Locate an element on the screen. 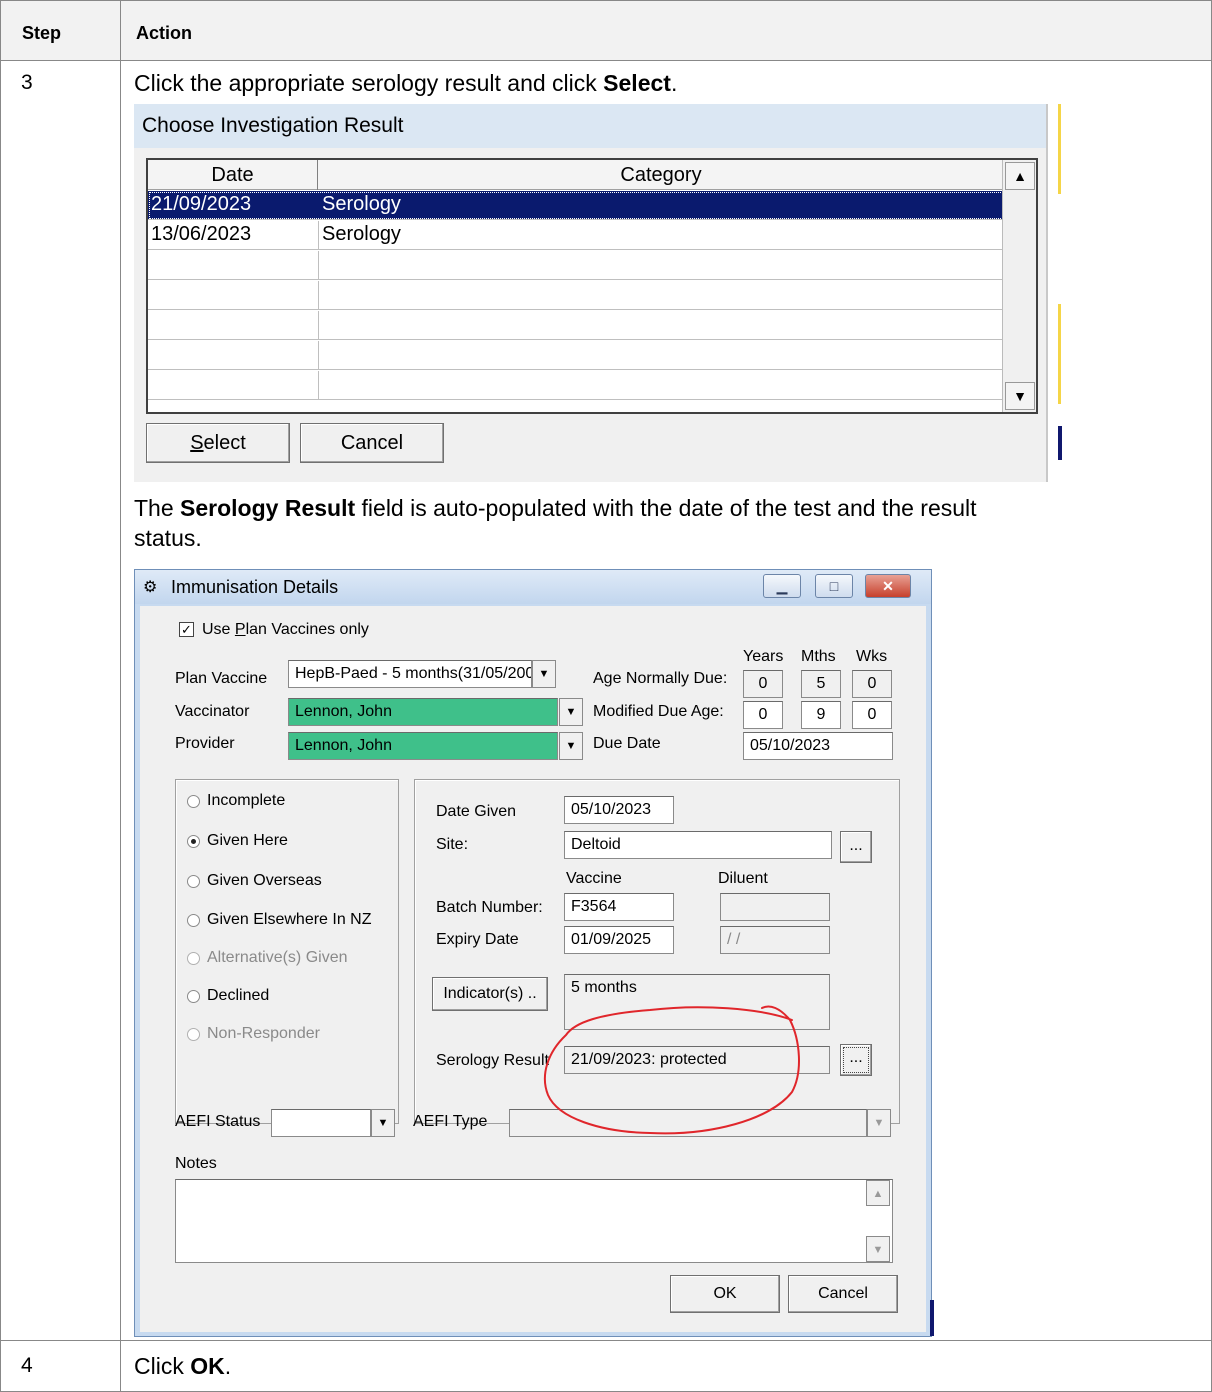 The height and width of the screenshot is (1392, 1212). years-header: Years is located at coordinates (763, 656).